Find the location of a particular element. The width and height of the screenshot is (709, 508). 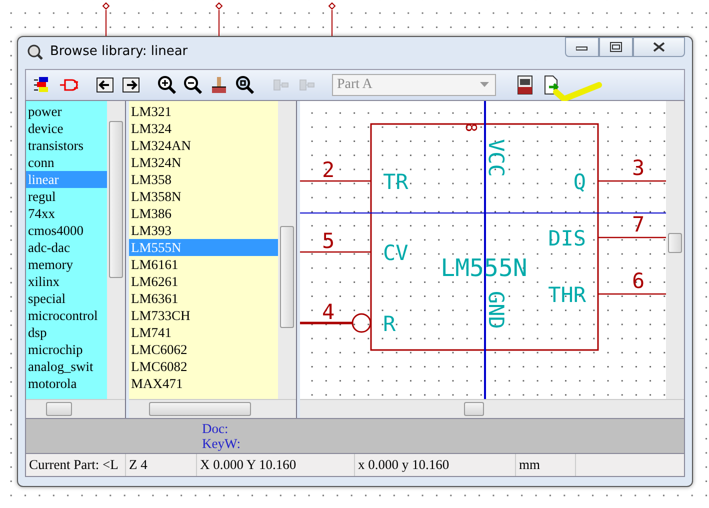

dropdown-arrow-icon is located at coordinates (484, 85).